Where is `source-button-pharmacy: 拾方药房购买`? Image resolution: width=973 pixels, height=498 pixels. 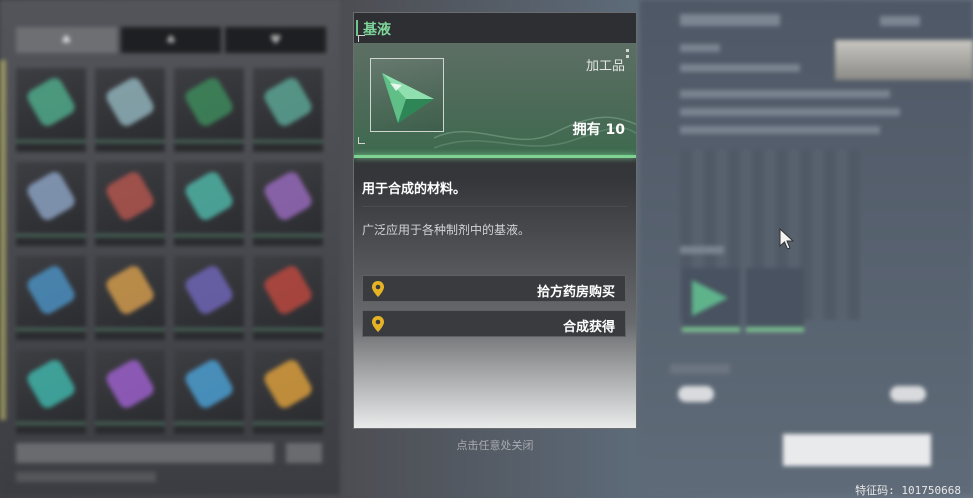 source-button-pharmacy: 拾方药房购买 is located at coordinates (494, 288).